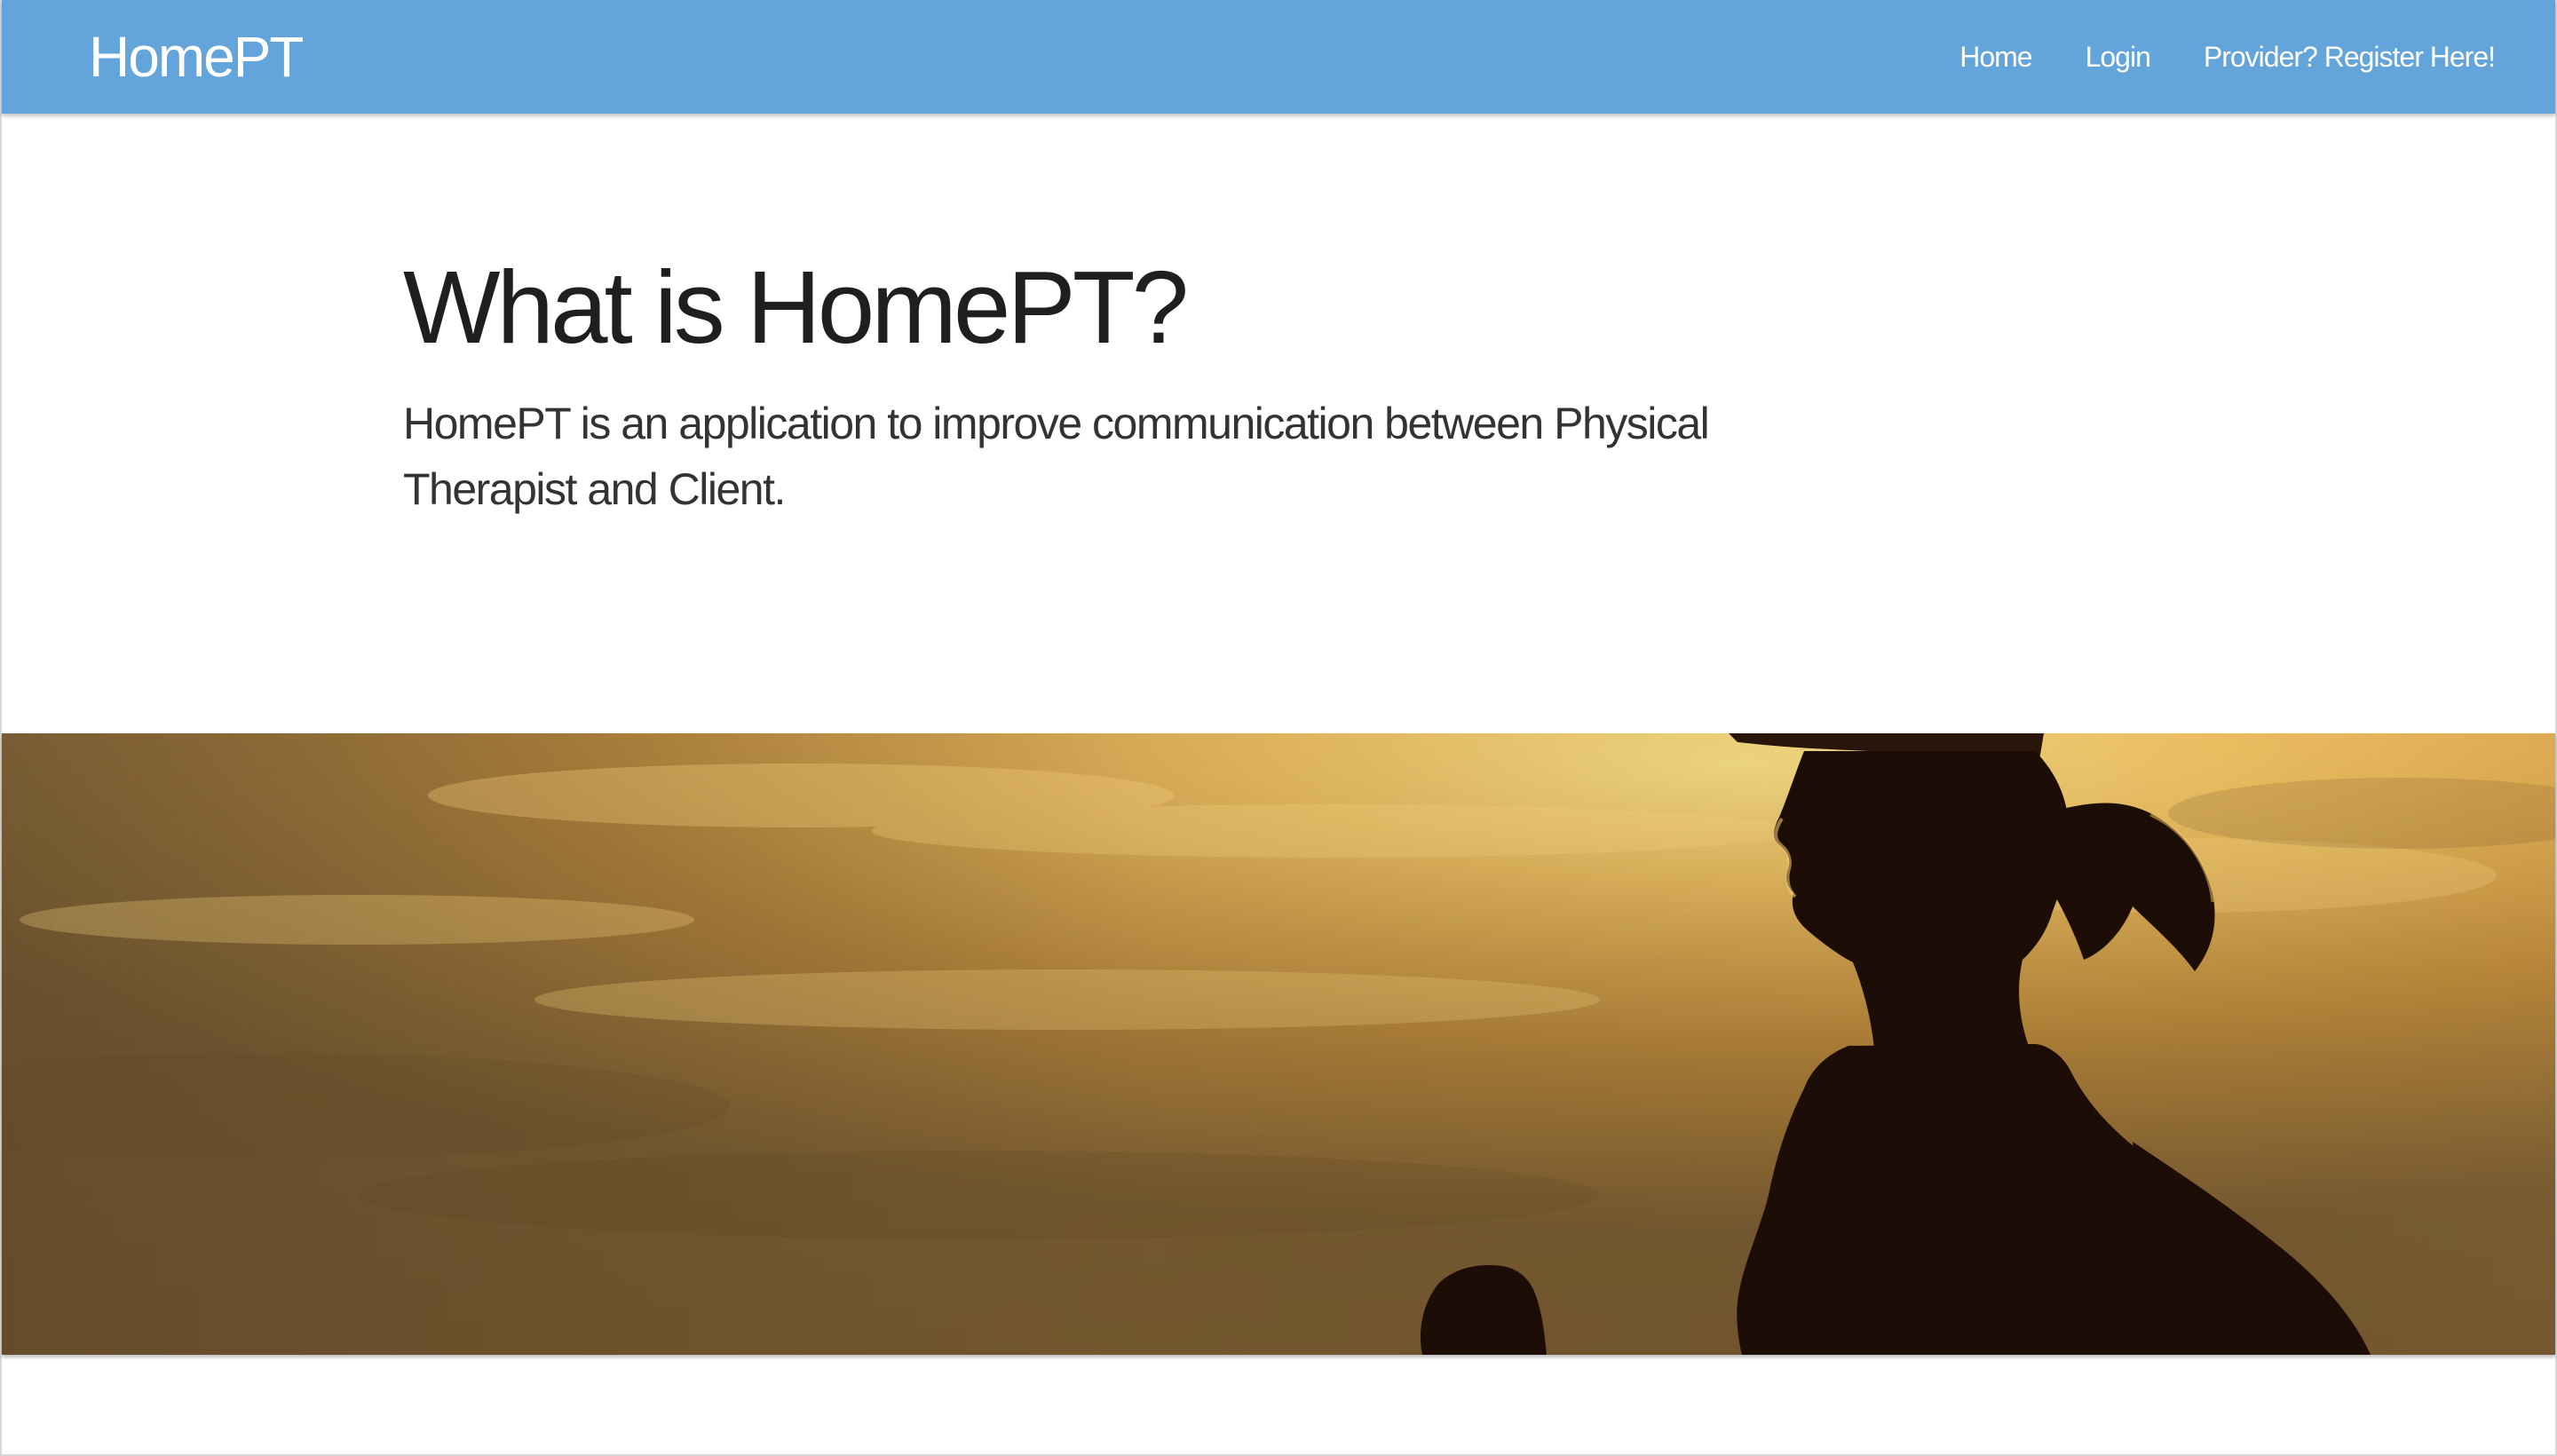 The height and width of the screenshot is (1456, 2557). I want to click on page-title: What is HomePT?, so click(796, 307).